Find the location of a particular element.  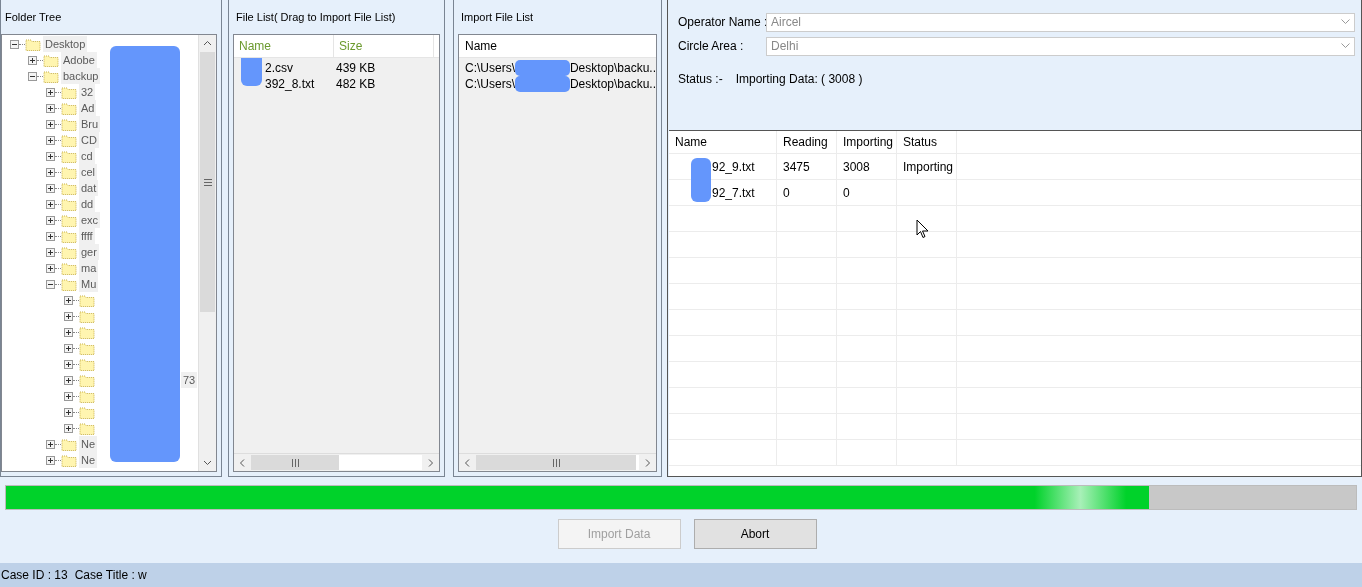

case-id: Case ID : 13 is located at coordinates (34, 575).